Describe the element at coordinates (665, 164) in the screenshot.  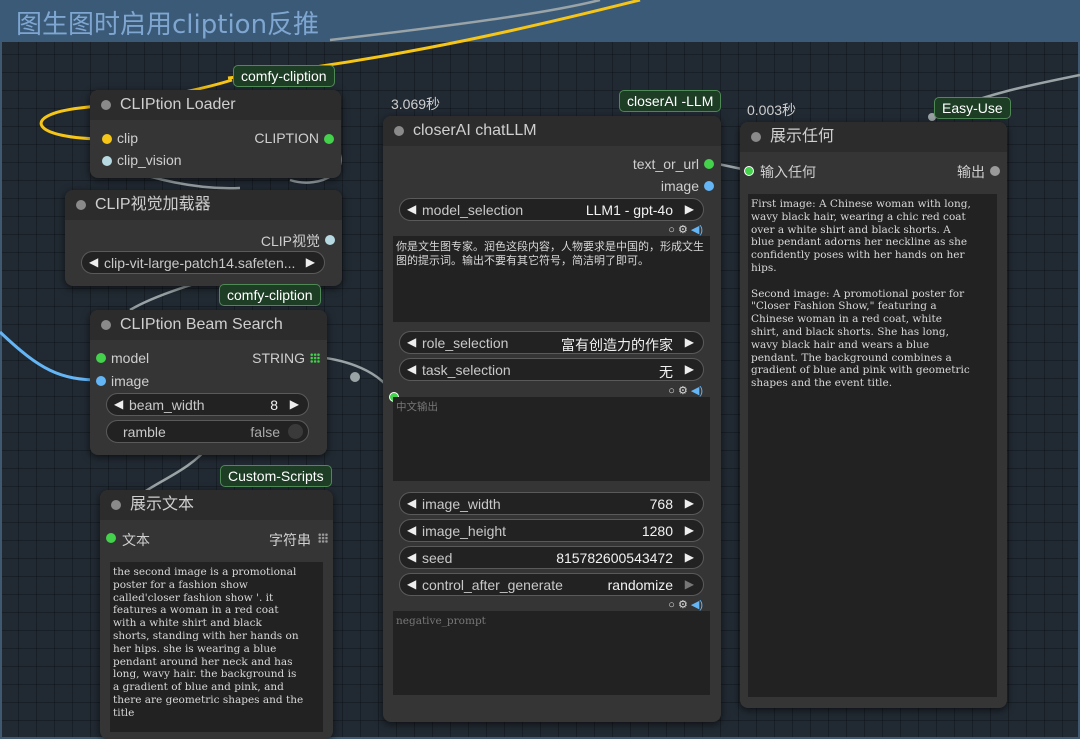
I see `text-or-url-output-label: text_or_url` at that location.